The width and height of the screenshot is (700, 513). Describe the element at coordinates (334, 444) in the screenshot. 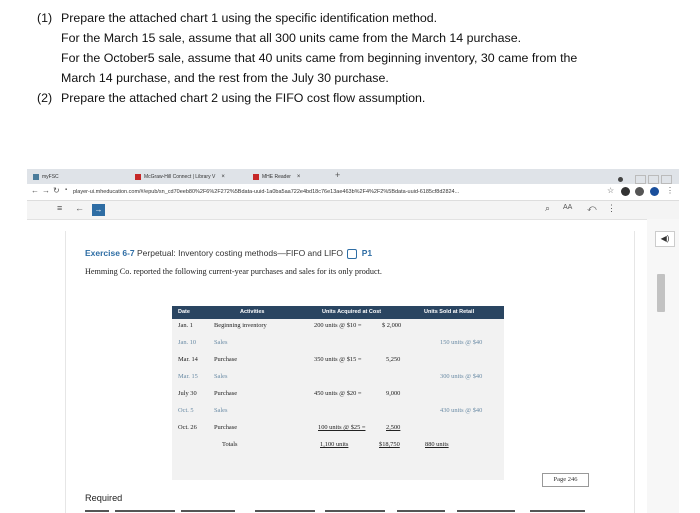

I see `cell-acquired: 1,100 units` at that location.